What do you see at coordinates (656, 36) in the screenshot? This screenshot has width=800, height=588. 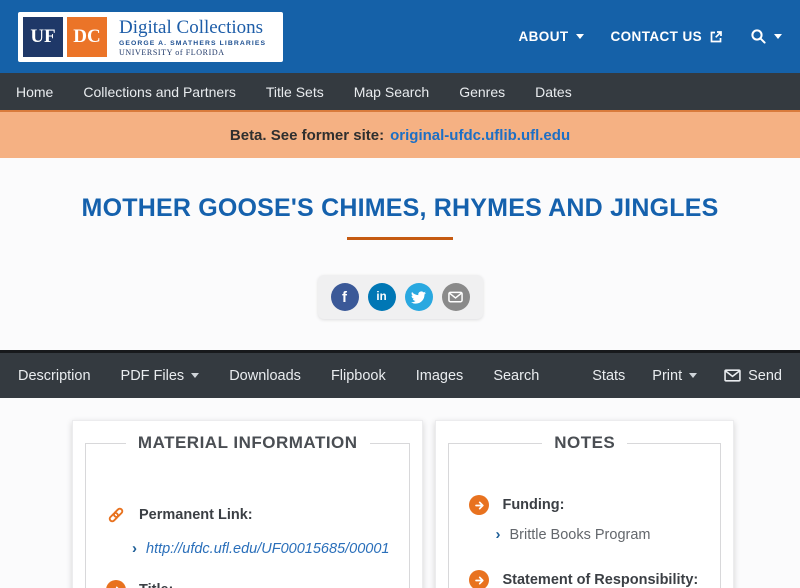 I see `contact-us-label: CONTACT US` at bounding box center [656, 36].